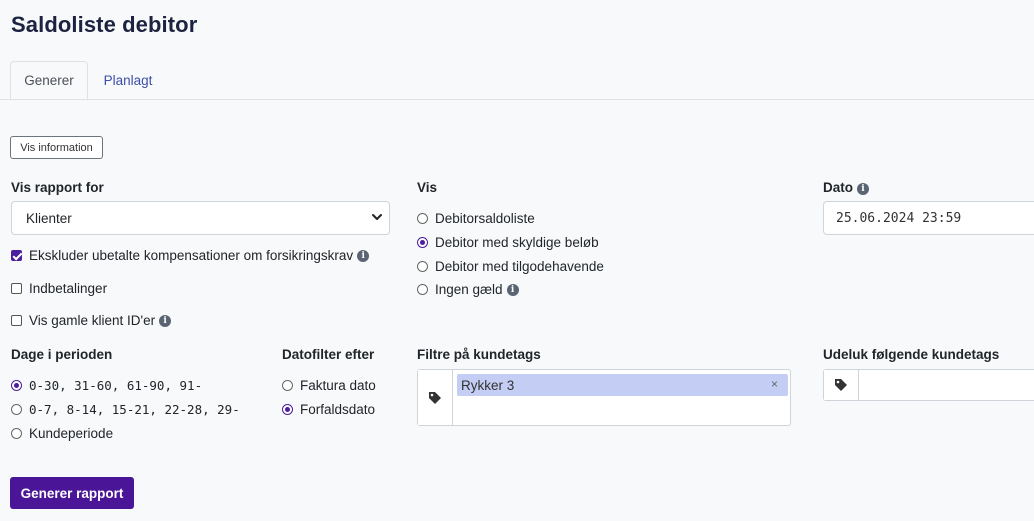  What do you see at coordinates (517, 99) in the screenshot?
I see `tabs-divider` at bounding box center [517, 99].